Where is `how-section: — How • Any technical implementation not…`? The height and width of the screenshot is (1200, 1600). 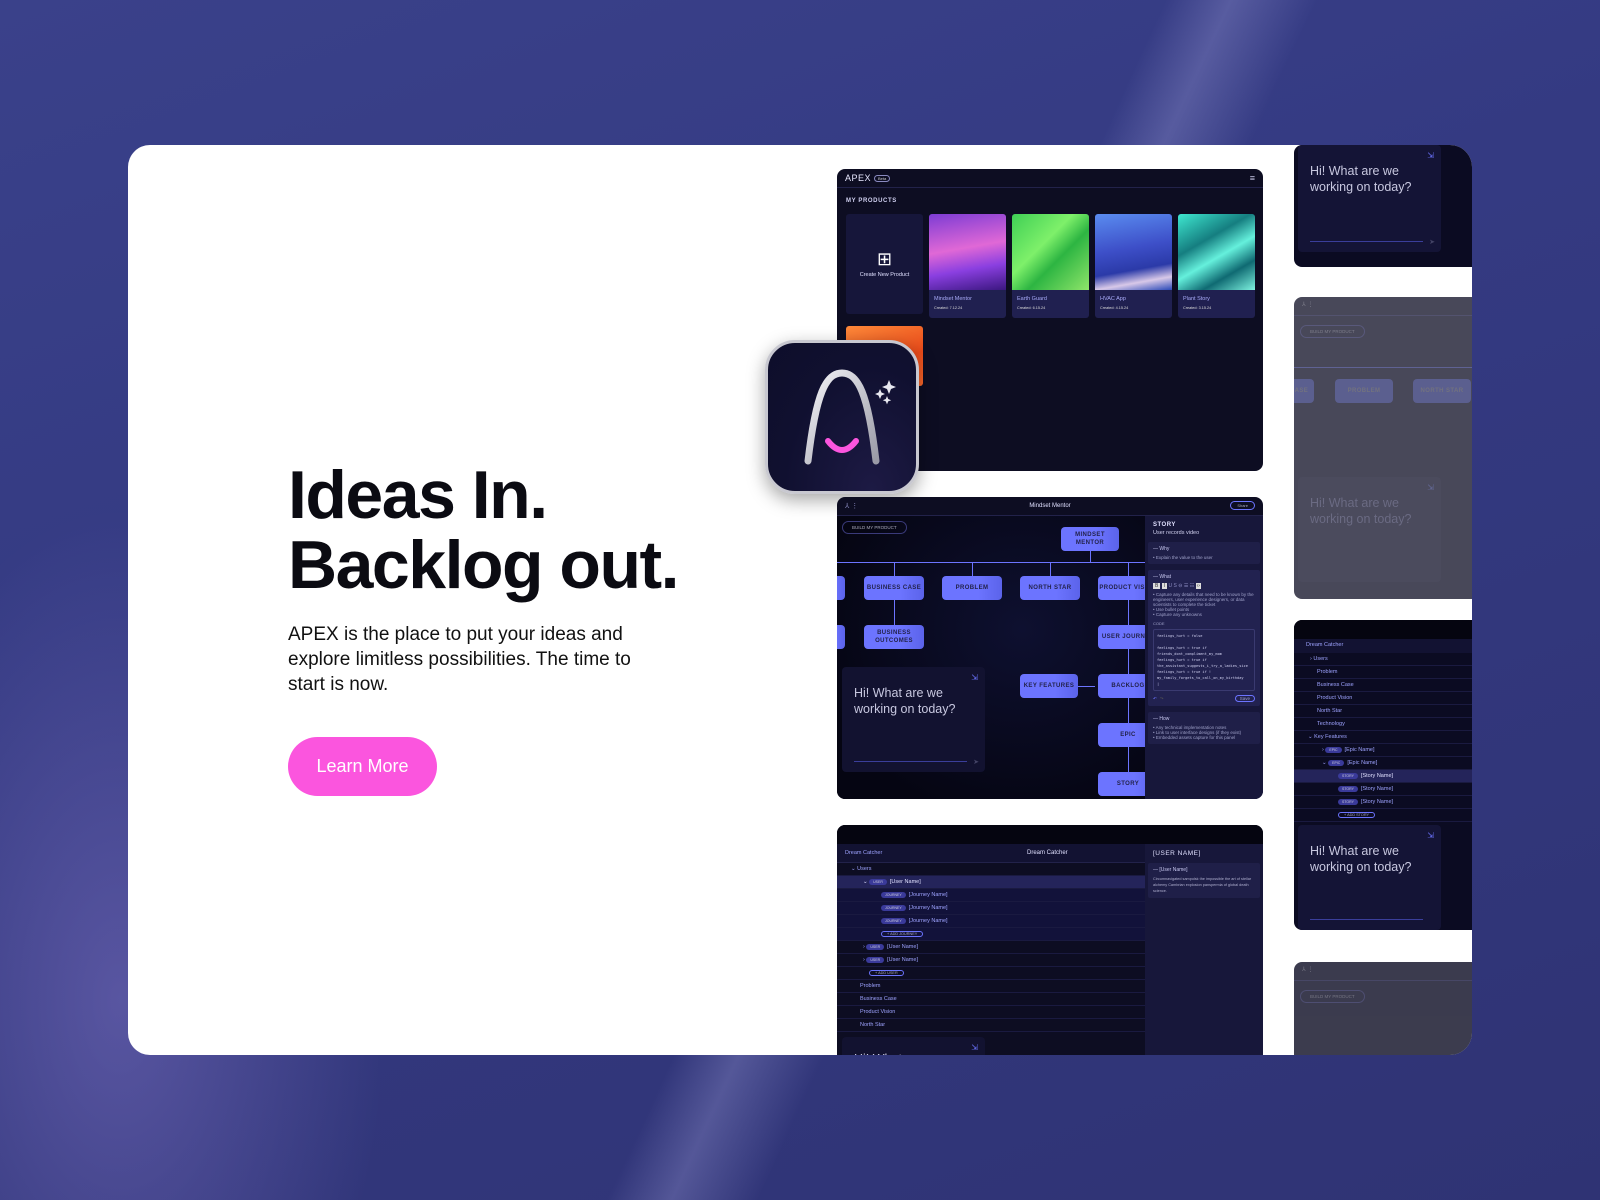 how-section: — How • Any technical implementation not… is located at coordinates (1204, 728).